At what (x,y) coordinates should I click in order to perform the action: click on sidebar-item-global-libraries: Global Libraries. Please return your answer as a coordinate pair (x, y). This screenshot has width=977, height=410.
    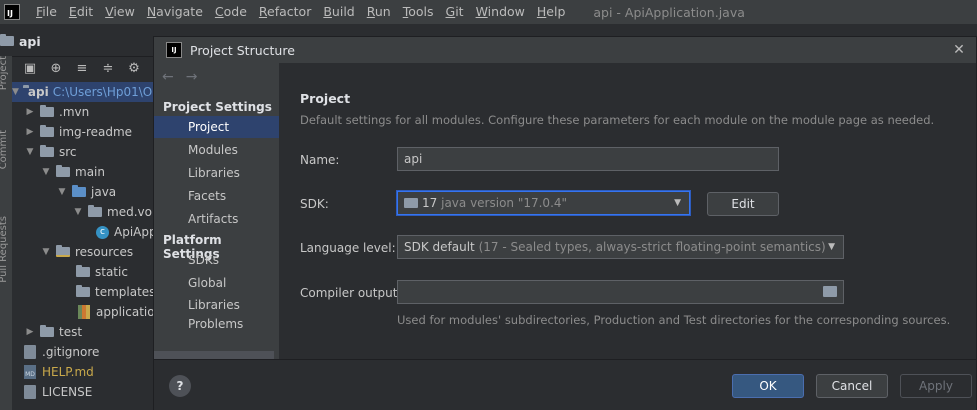
    Looking at the image, I should click on (216, 292).